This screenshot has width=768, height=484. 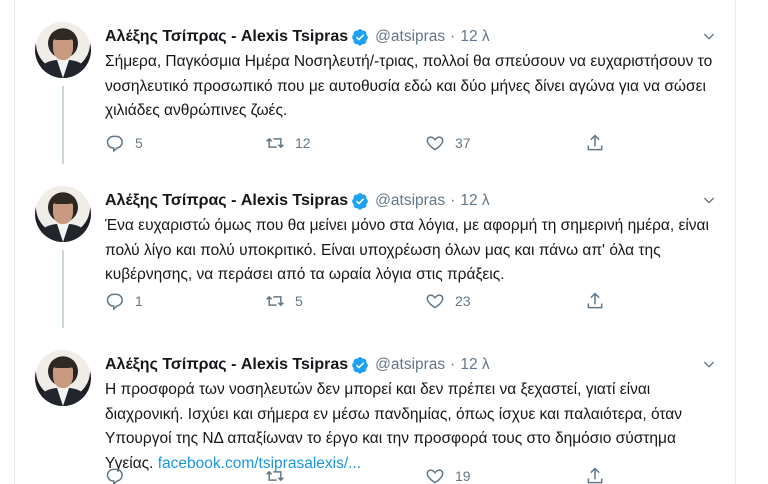 I want to click on retweet-button, so click(x=345, y=475).